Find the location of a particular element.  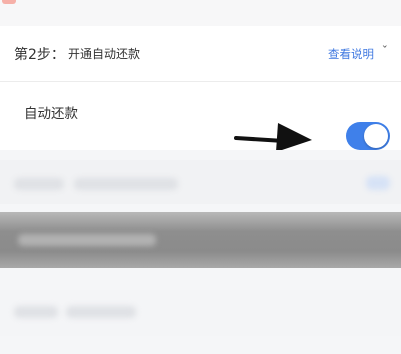

step-subtitle: 开通自动还款 is located at coordinates (104, 54).